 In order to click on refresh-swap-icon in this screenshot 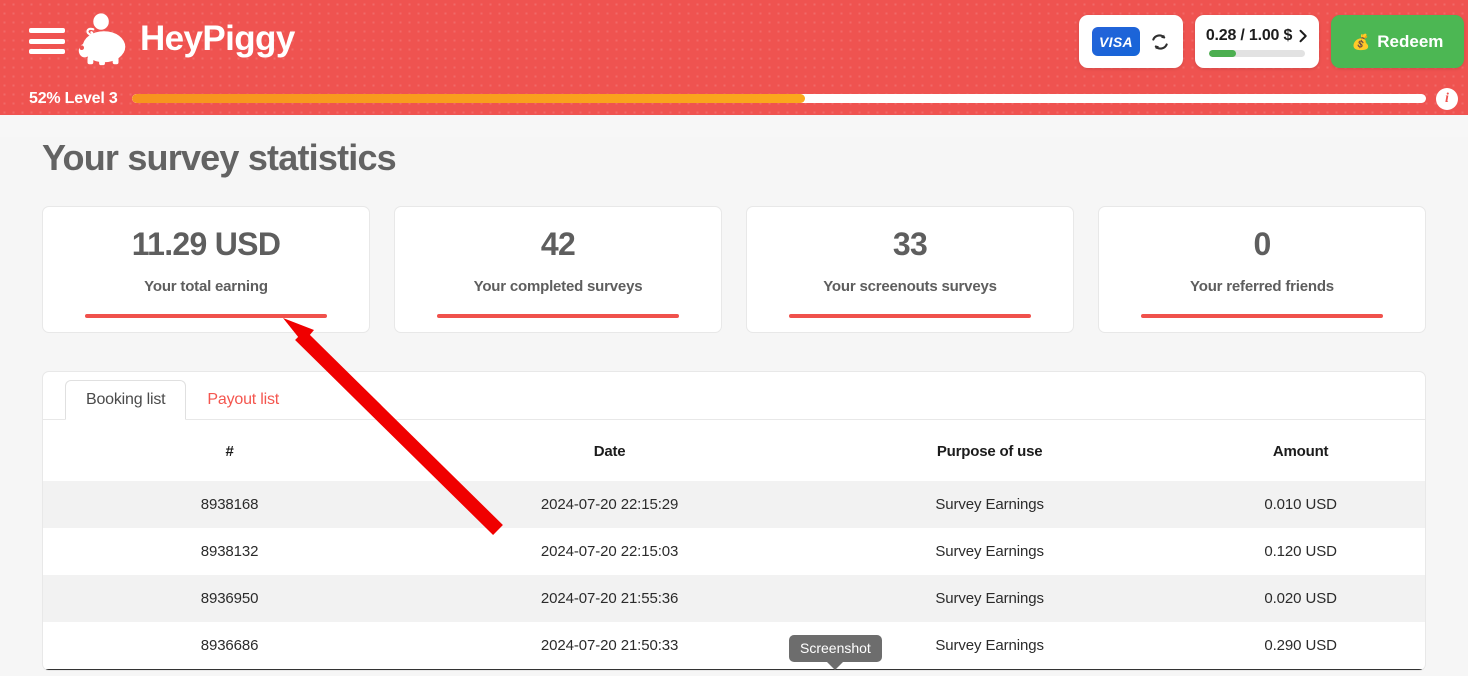, I will do `click(1160, 42)`.